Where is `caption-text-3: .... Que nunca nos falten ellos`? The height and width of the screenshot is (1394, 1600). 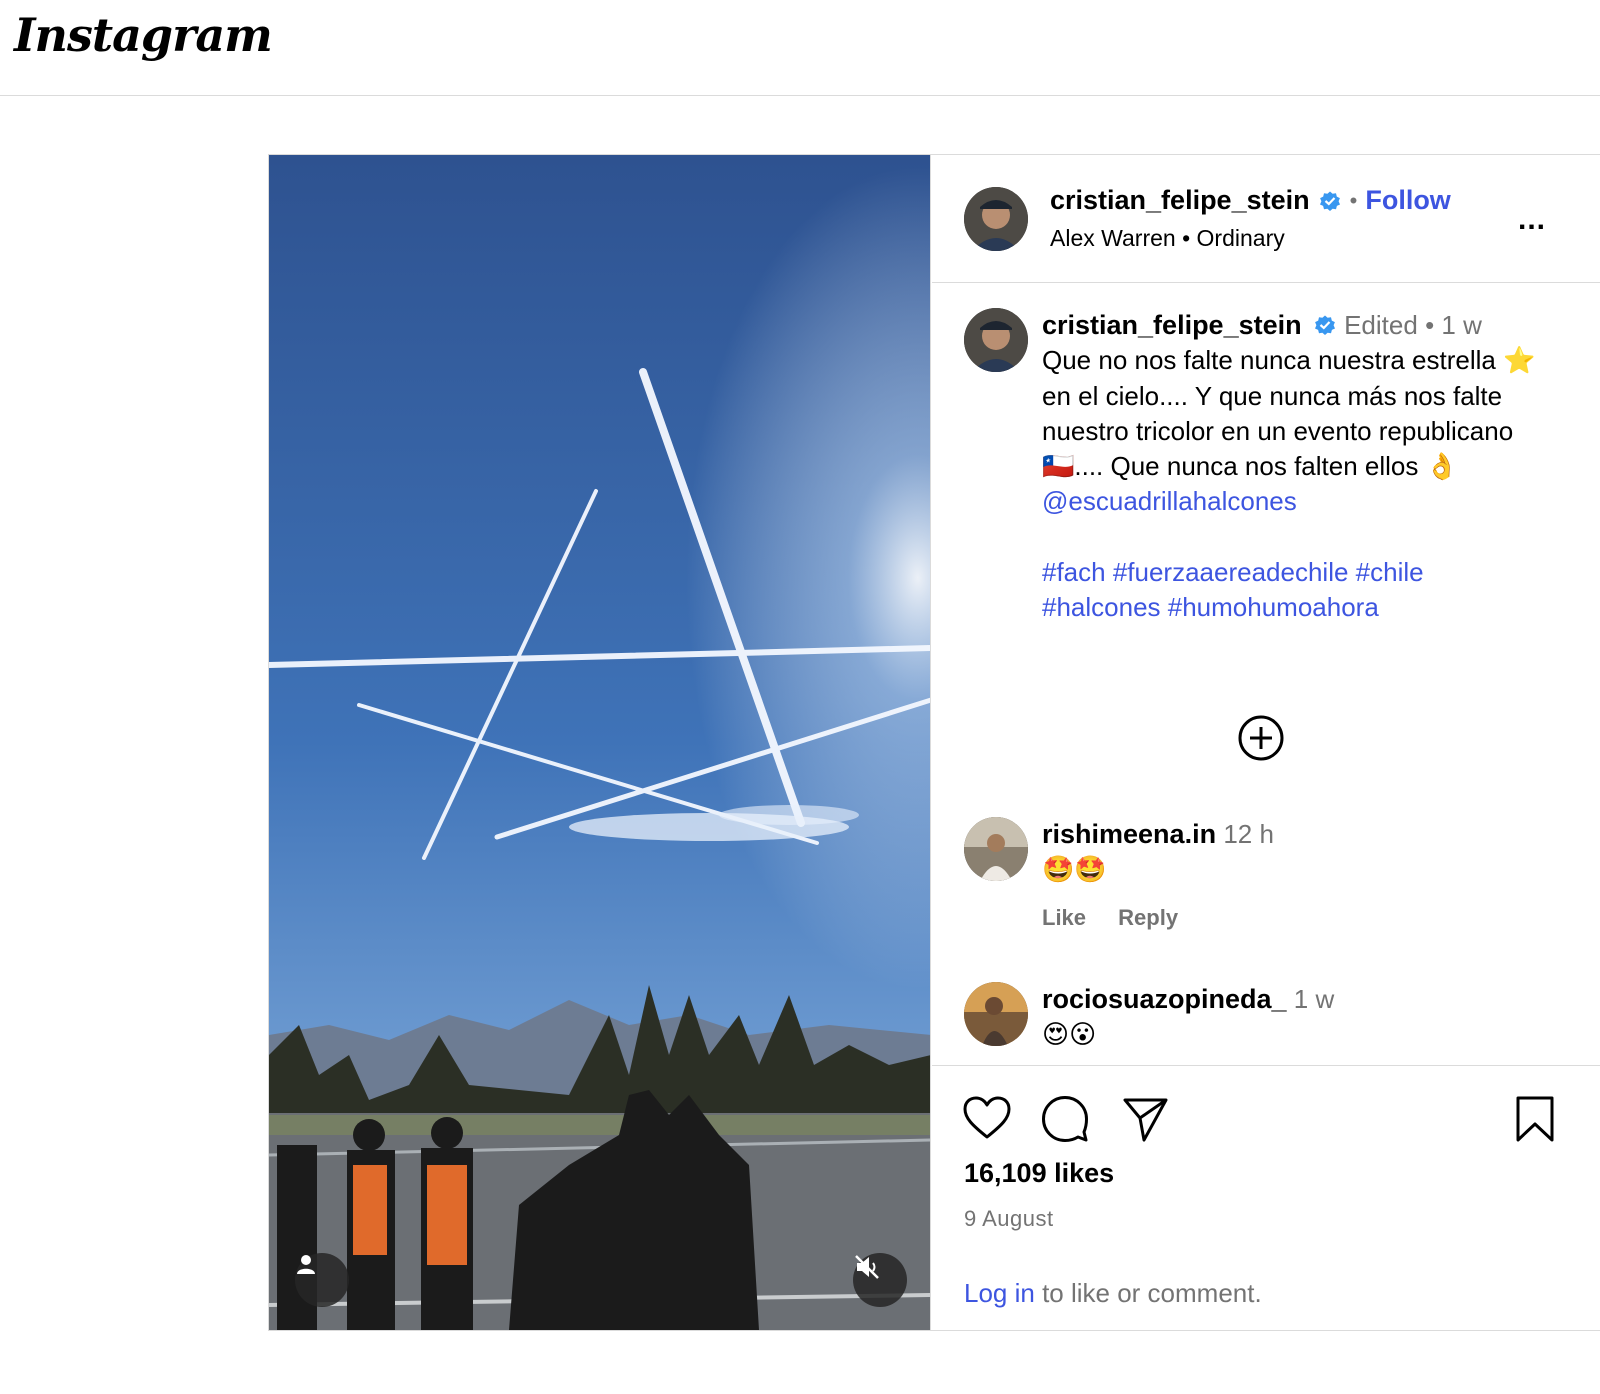 caption-text-3: .... Que nunca nos falten ellos is located at coordinates (1250, 466).